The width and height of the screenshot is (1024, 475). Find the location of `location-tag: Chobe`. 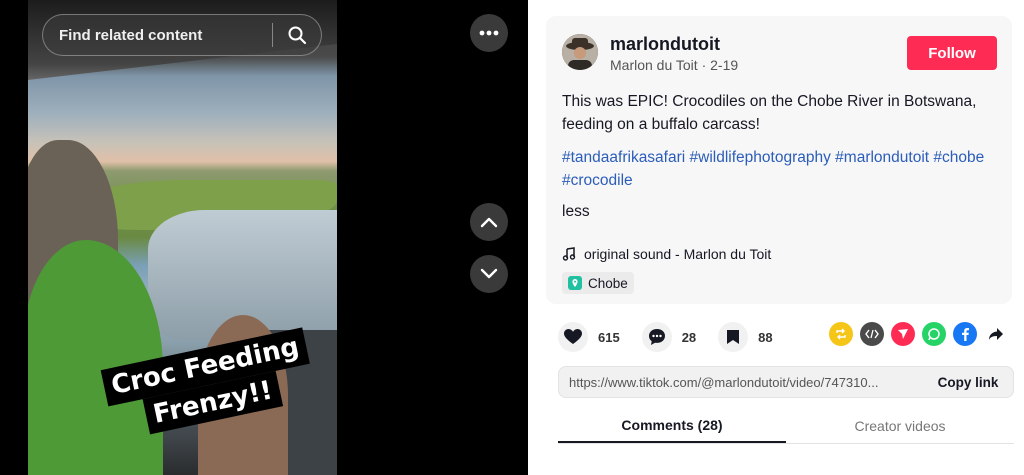

location-tag: Chobe is located at coordinates (598, 283).